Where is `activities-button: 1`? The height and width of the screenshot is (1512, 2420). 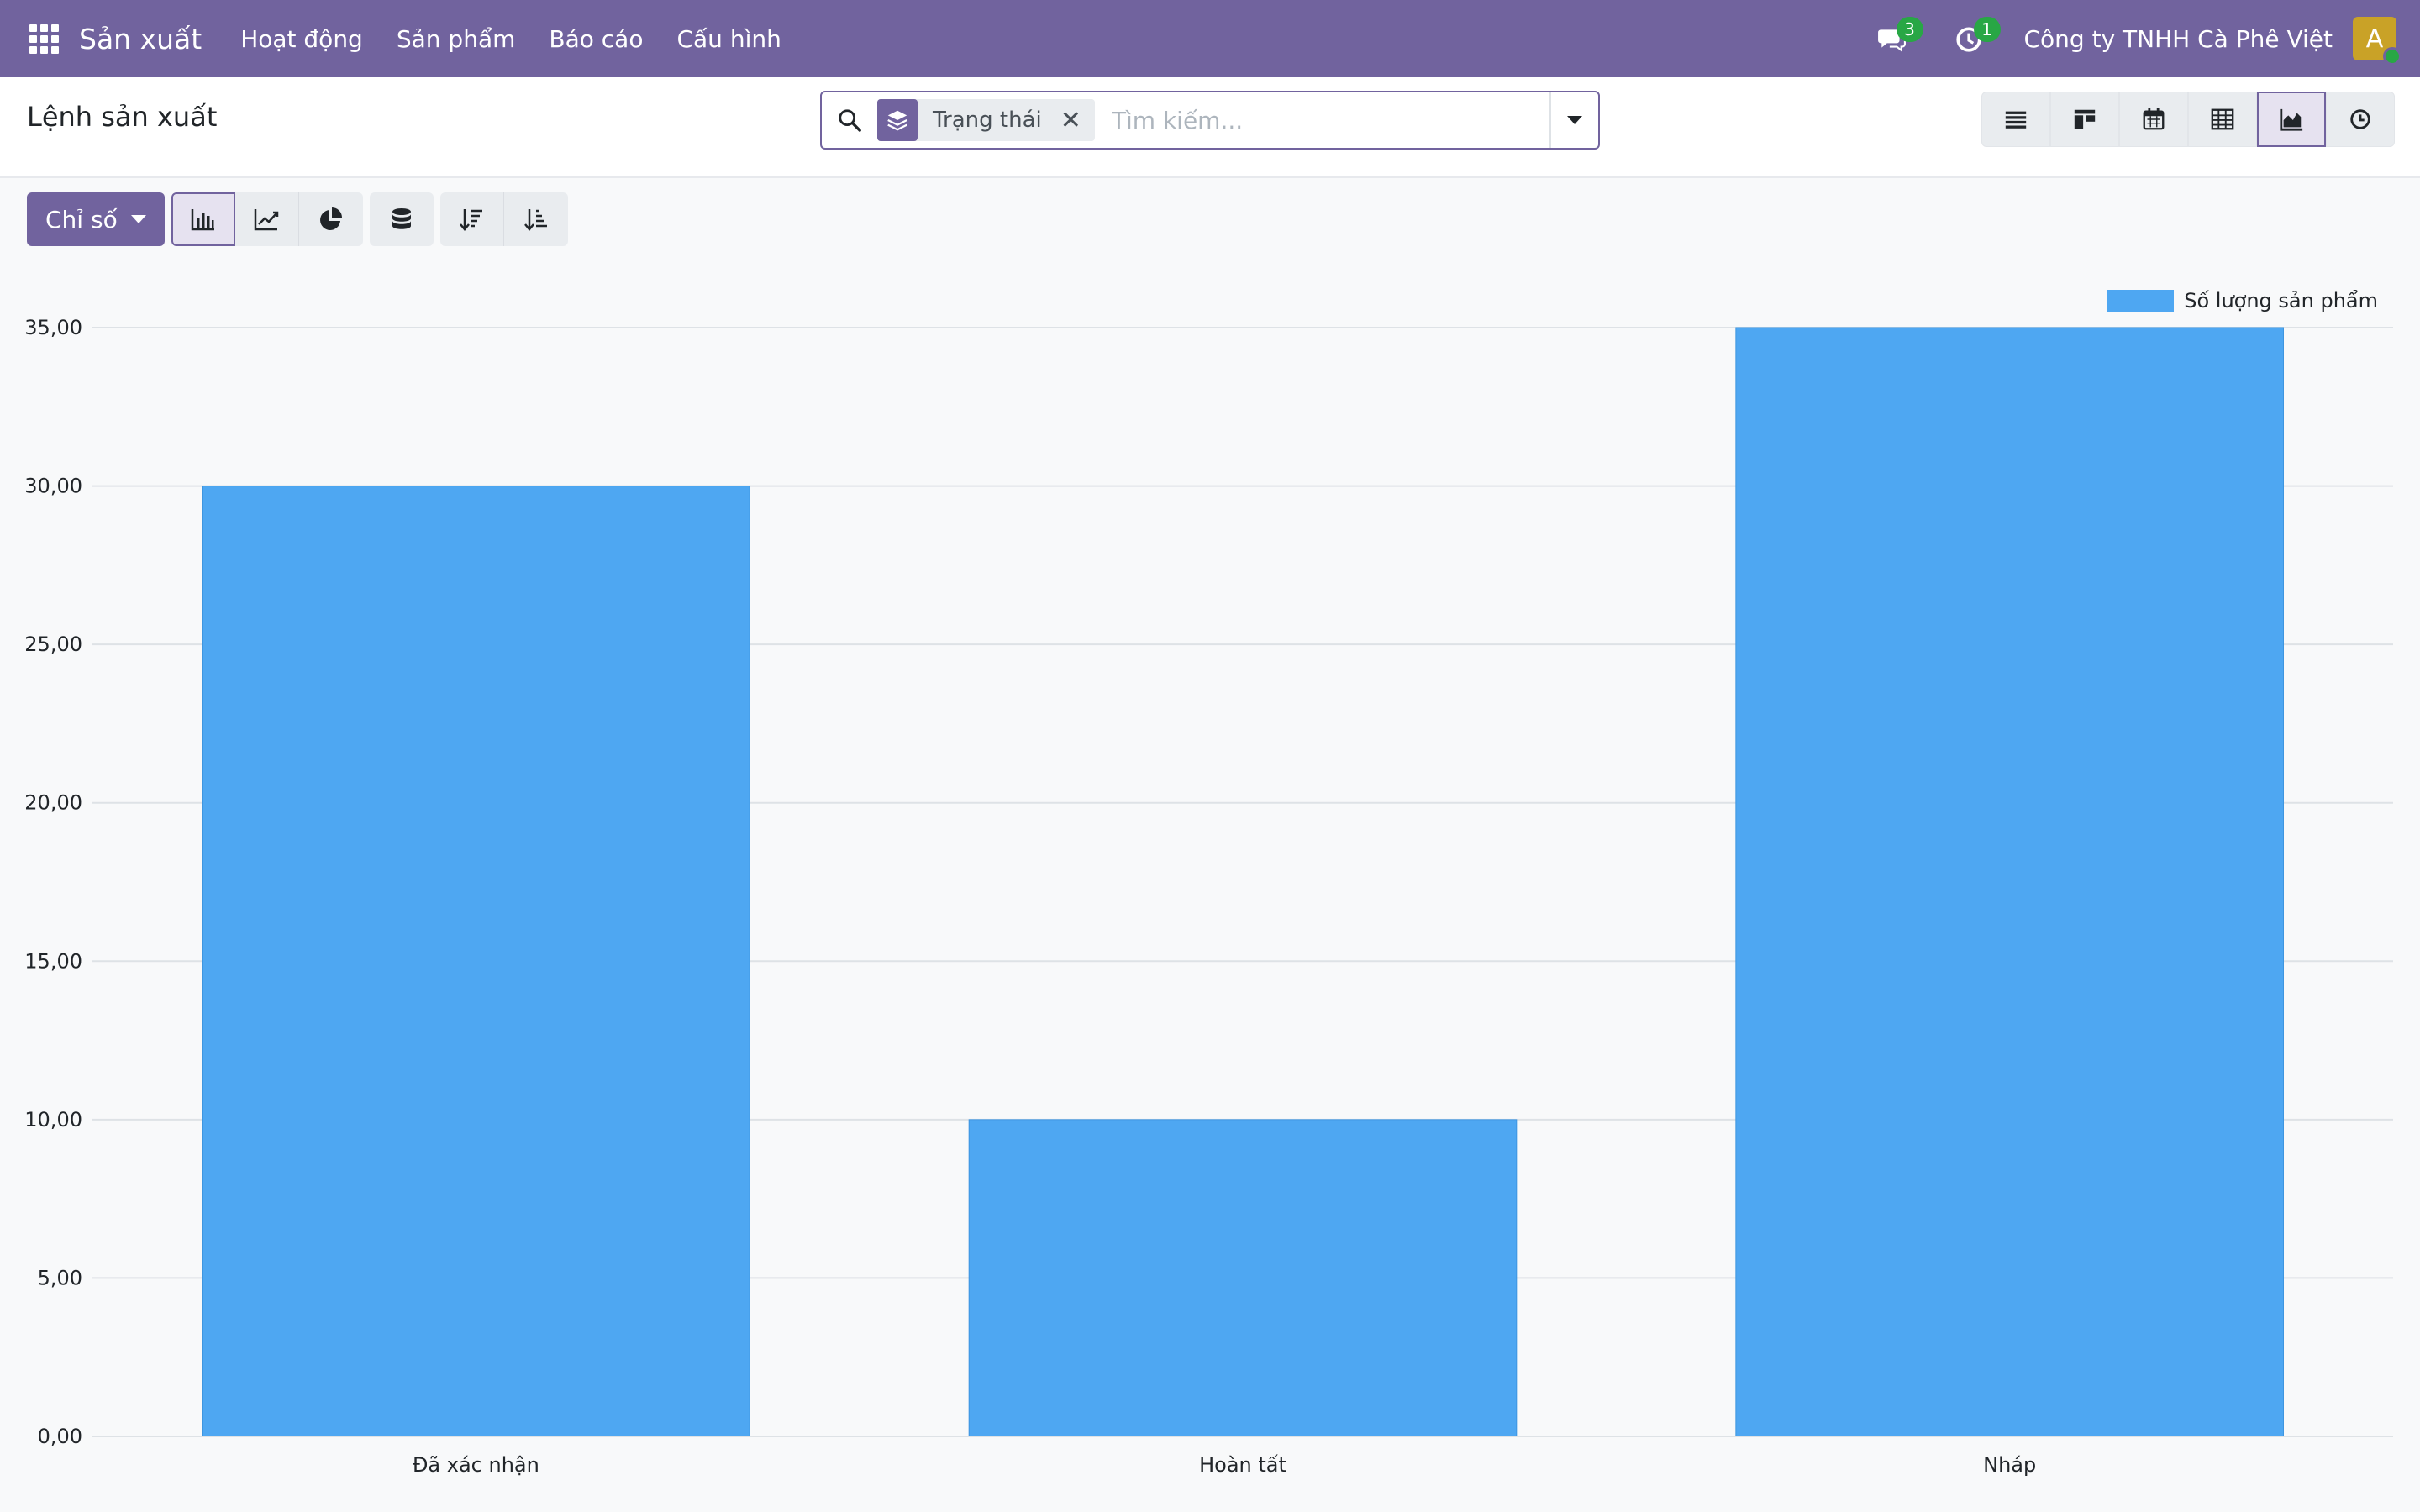
activities-button: 1 is located at coordinates (1973, 38).